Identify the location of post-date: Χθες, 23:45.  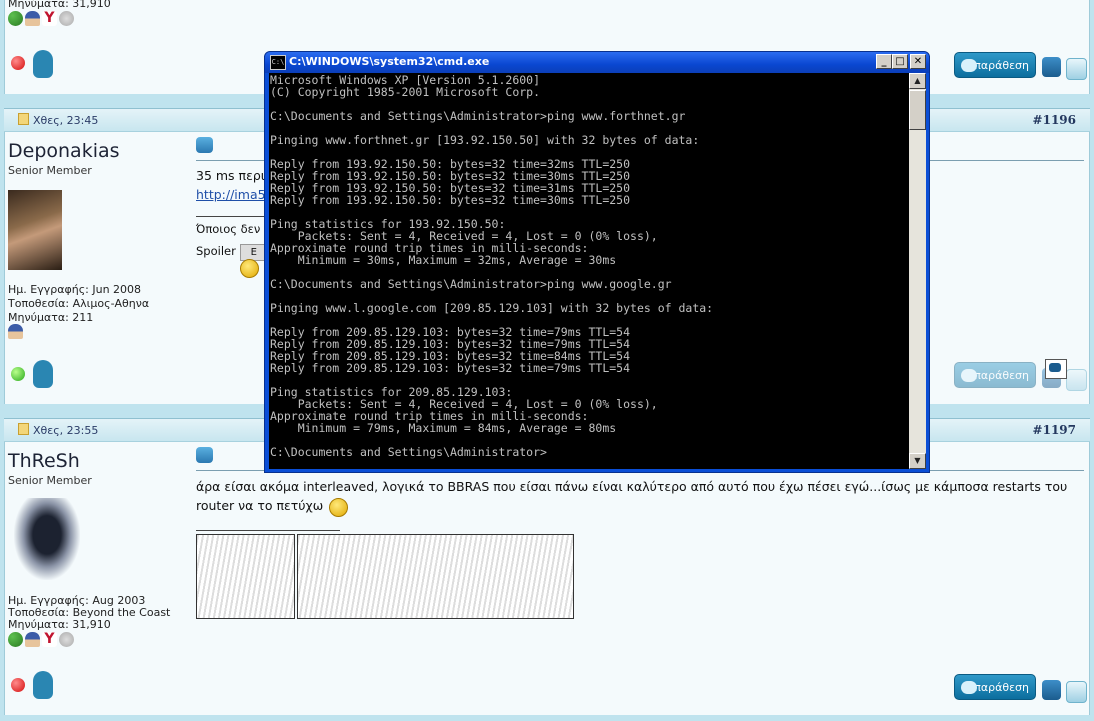
(58, 120).